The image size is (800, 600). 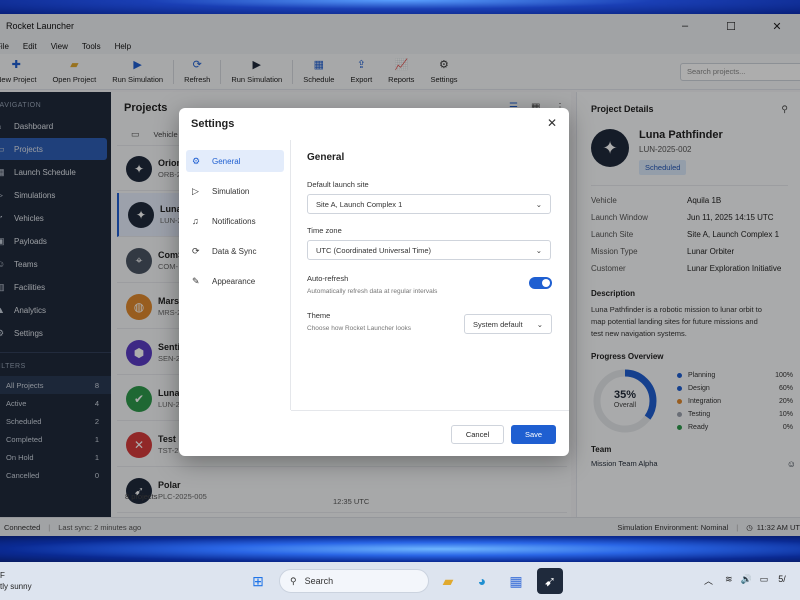 I want to click on nav-simulation: ▷ Simulation, so click(x=235, y=191).